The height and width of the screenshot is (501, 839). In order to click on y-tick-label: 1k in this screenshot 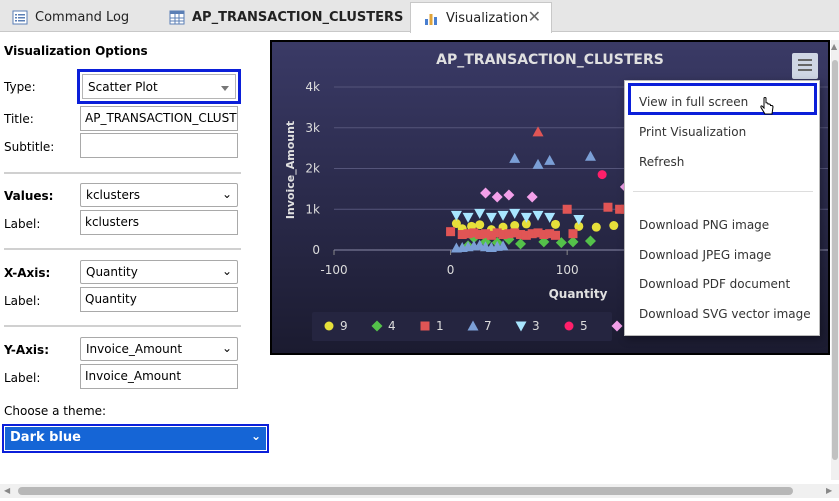, I will do `click(312, 209)`.